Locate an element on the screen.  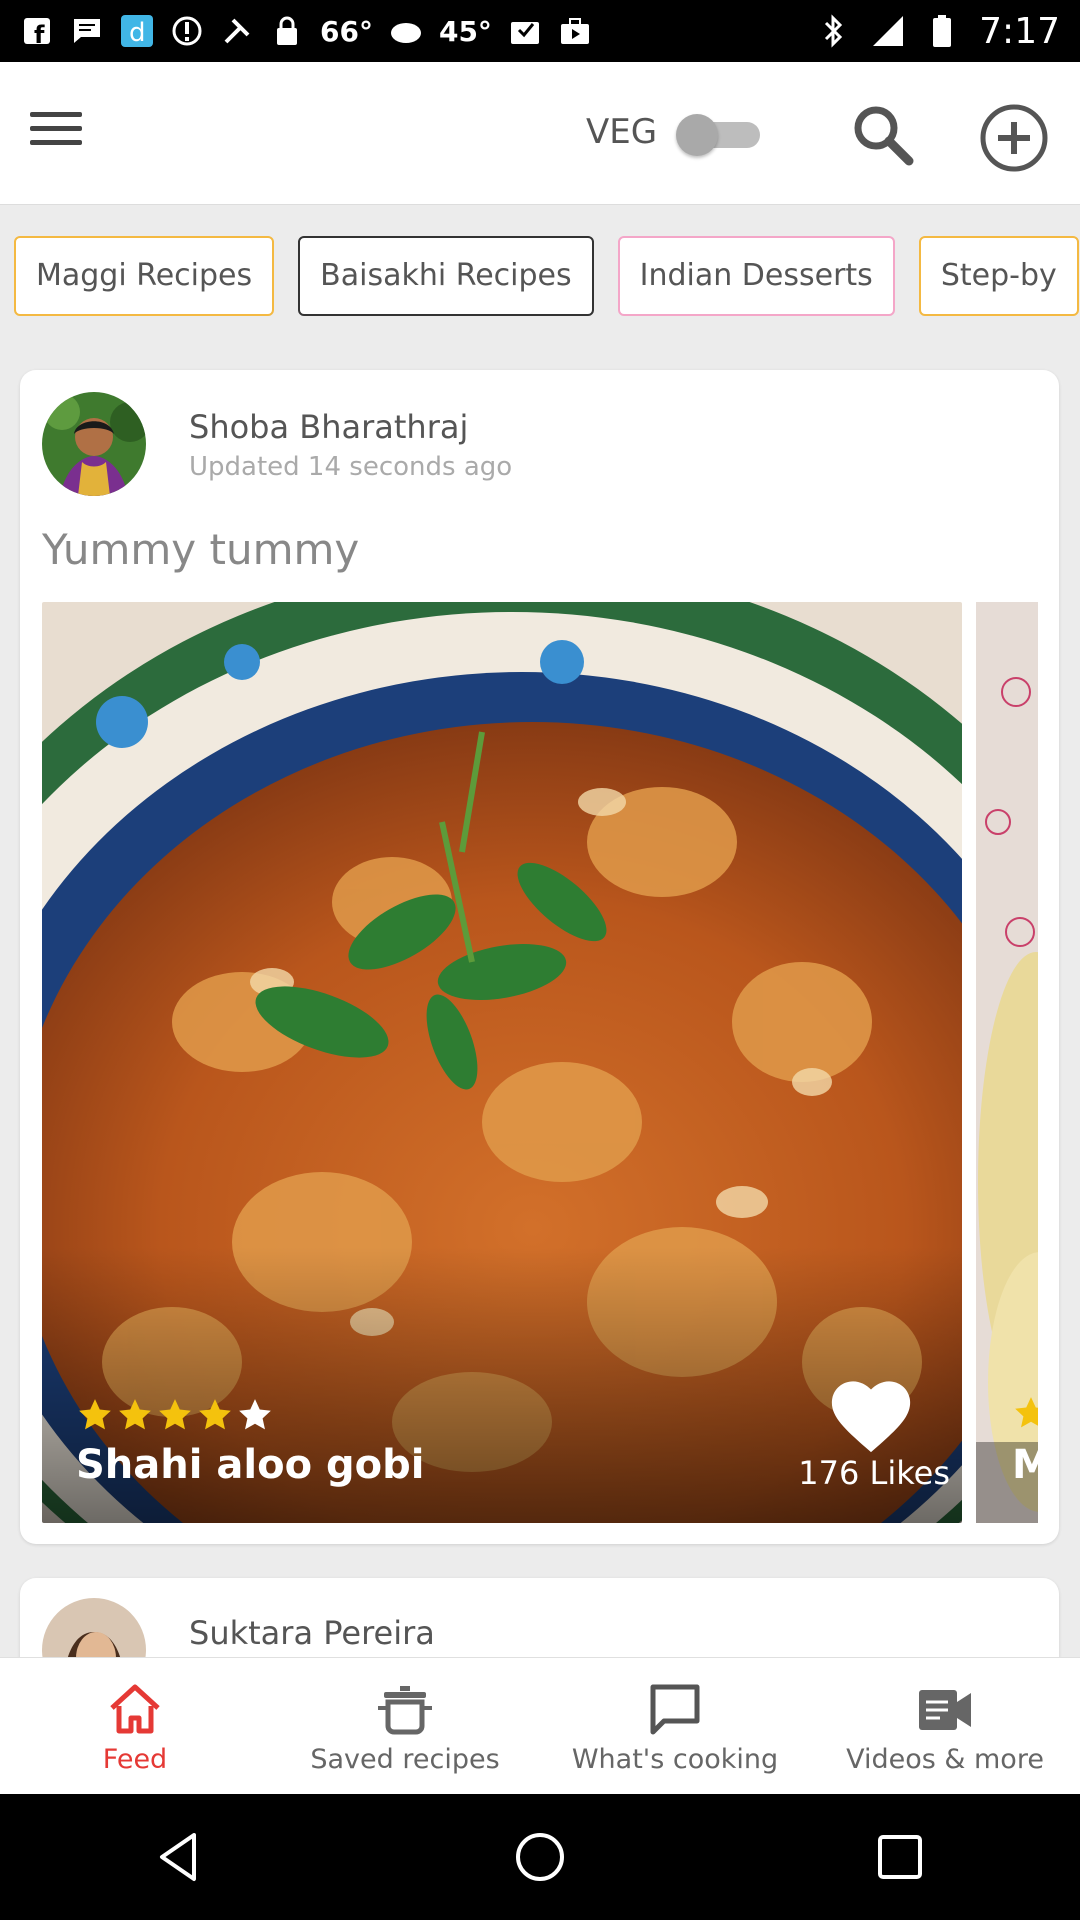
home-button-icon is located at coordinates (540, 1857).